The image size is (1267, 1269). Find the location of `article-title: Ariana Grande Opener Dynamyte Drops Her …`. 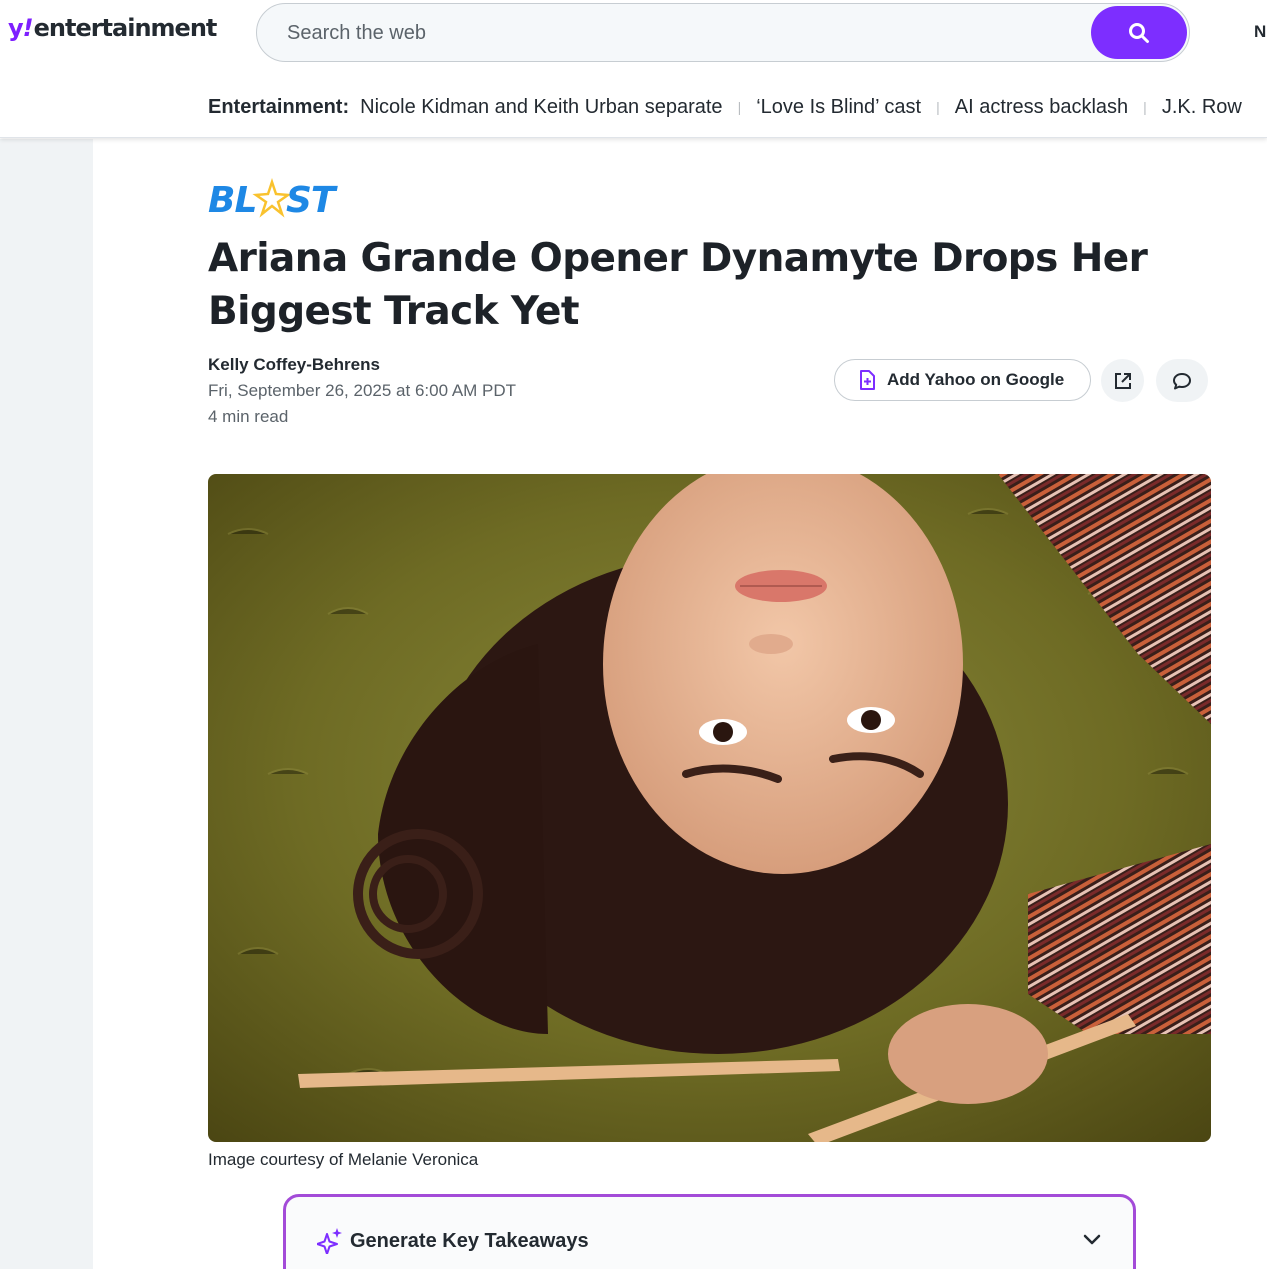

article-title: Ariana Grande Opener Dynamyte Drops Her … is located at coordinates (678, 285).